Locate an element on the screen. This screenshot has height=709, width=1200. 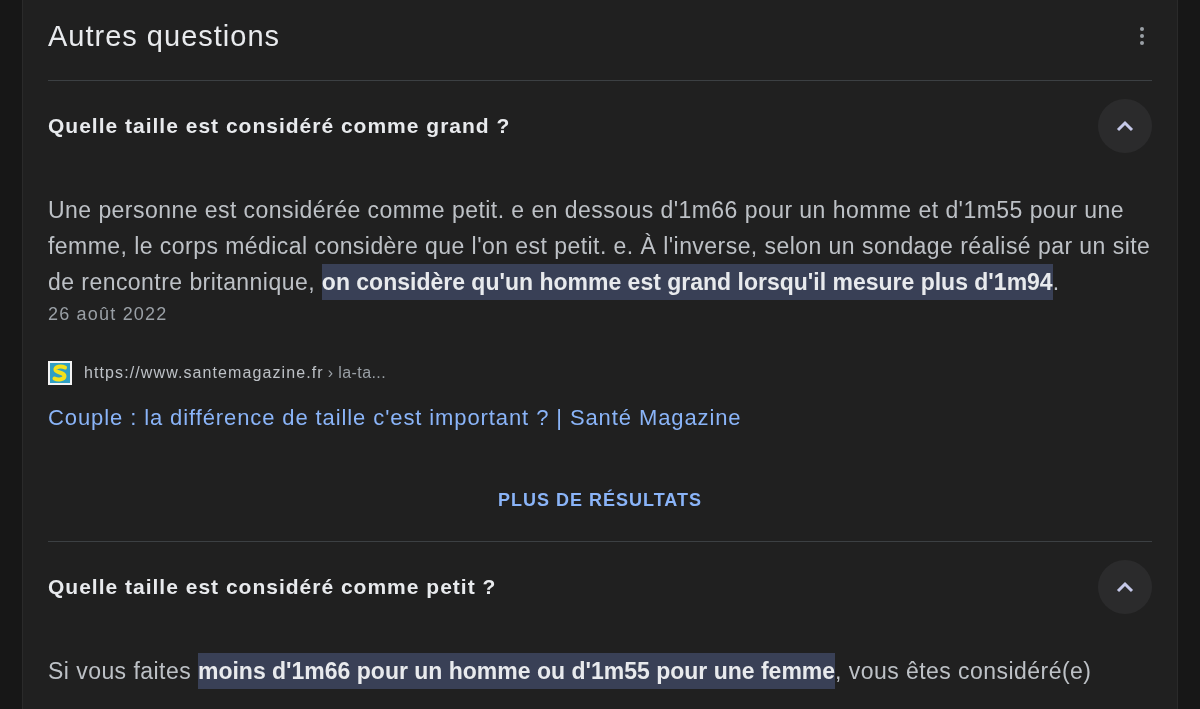
section-title: Autres questions is located at coordinates (164, 36).